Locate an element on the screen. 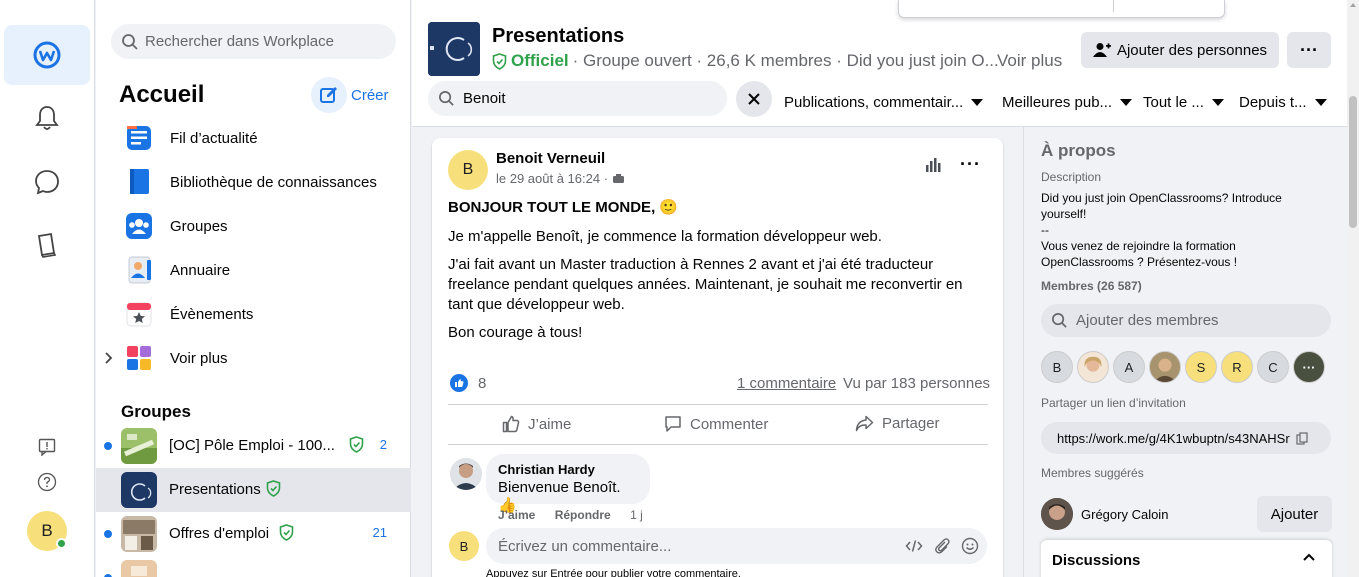 The height and width of the screenshot is (577, 1359). post-author: Benoit Verneuil is located at coordinates (550, 158).